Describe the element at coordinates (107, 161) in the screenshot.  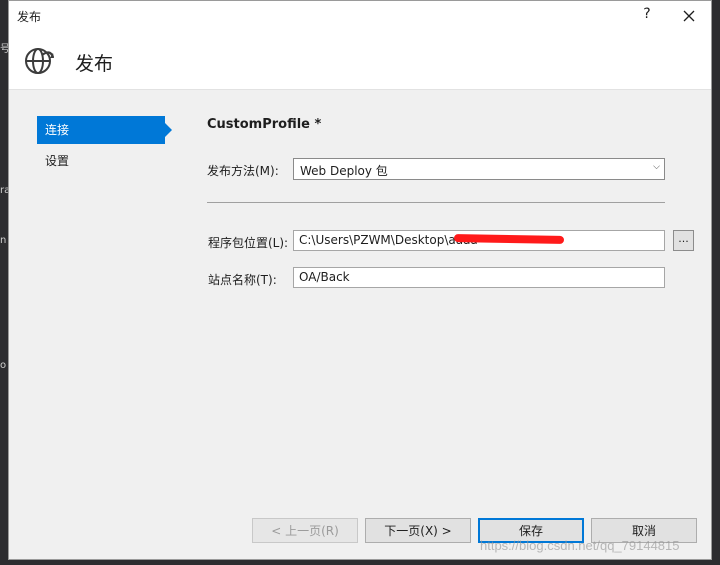
I see `sidebar-item-settings: 设置` at that location.